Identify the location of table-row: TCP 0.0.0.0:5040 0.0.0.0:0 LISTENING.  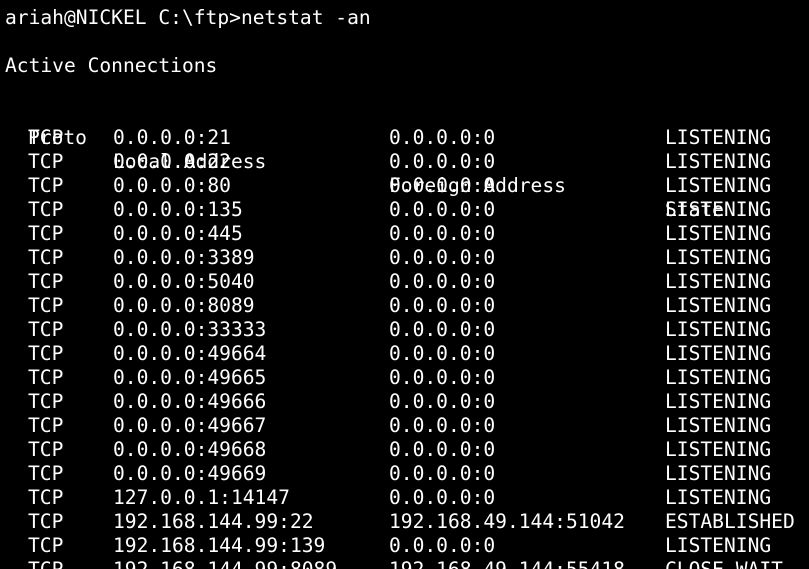
(404, 282).